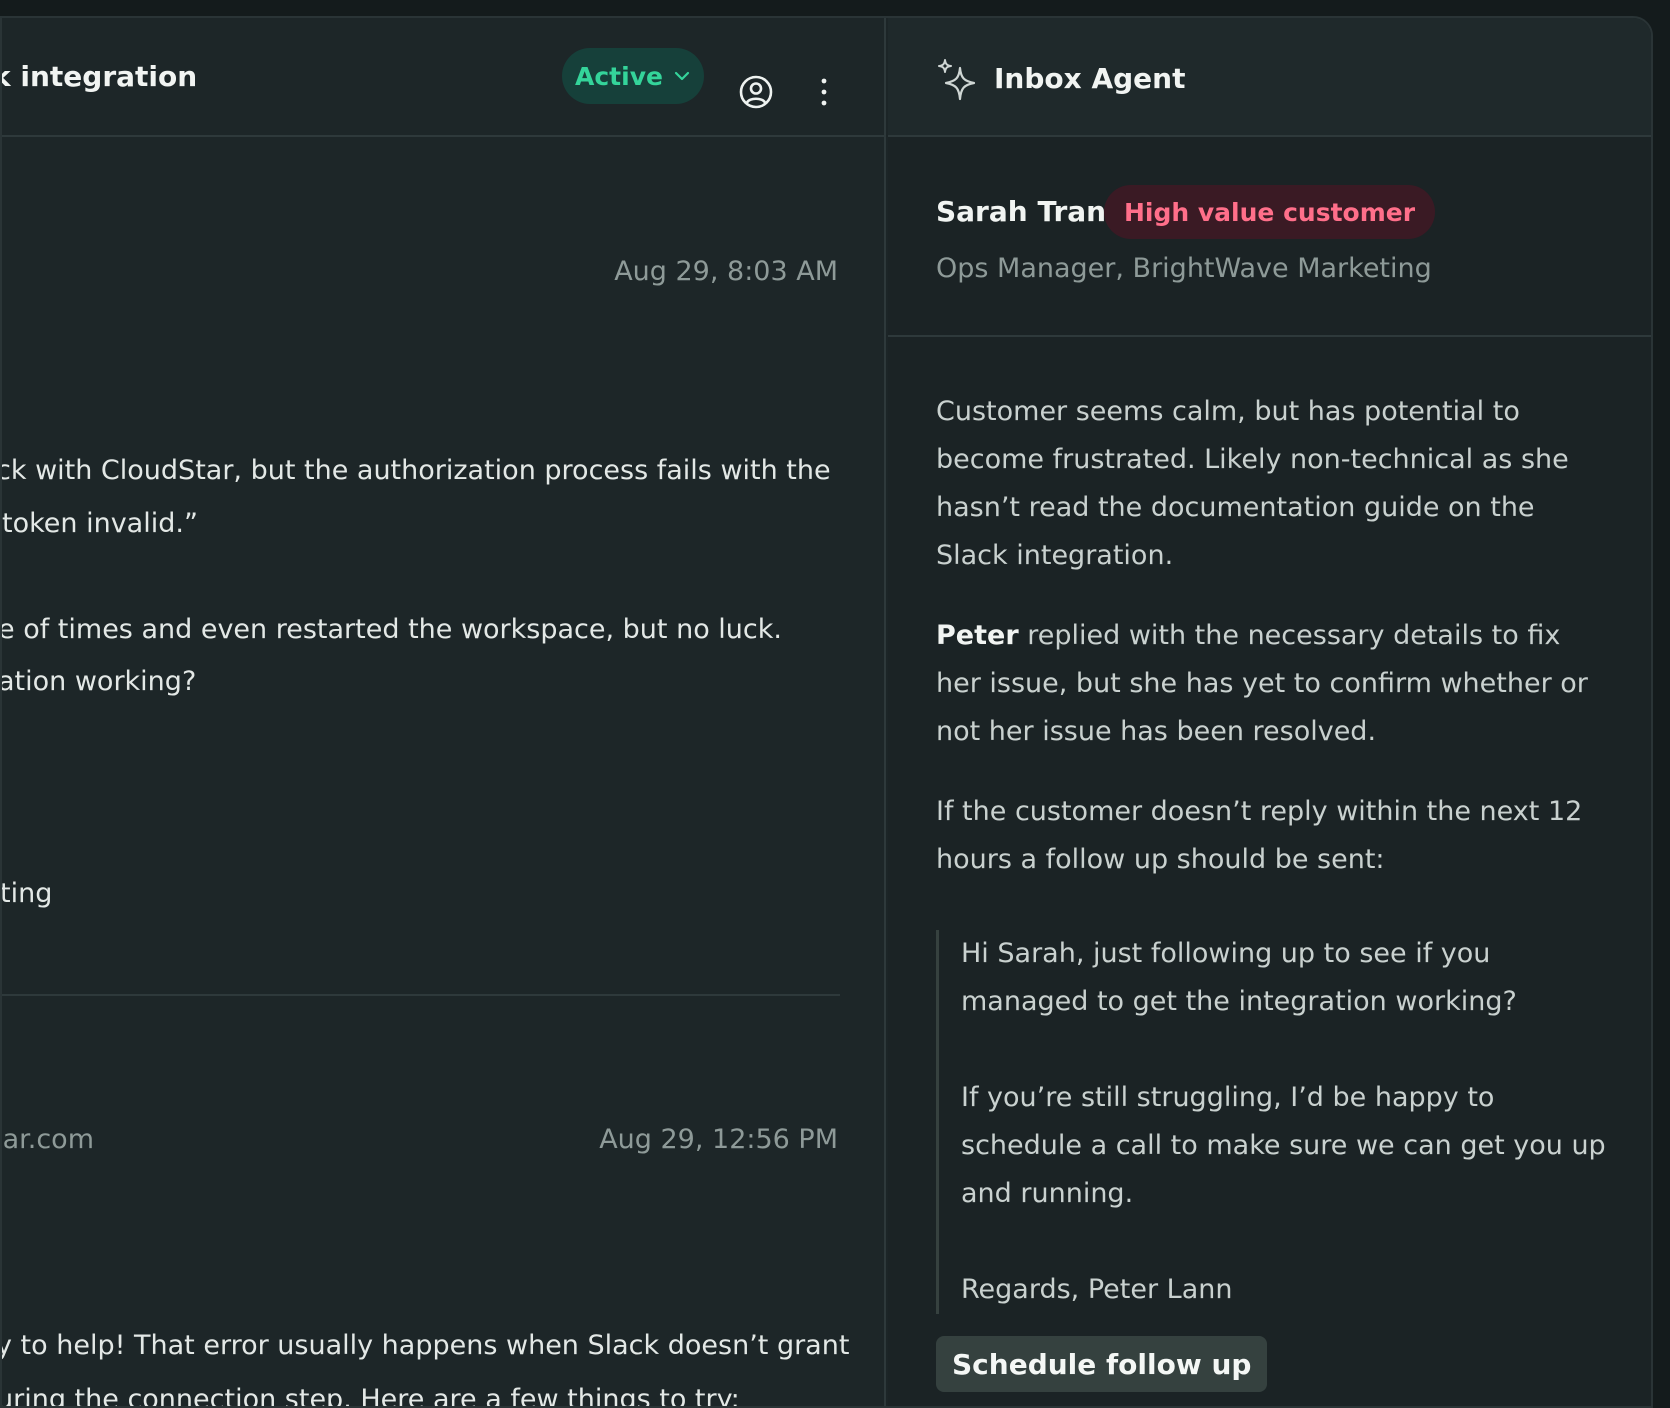  What do you see at coordinates (718, 1139) in the screenshot?
I see `message-timestamp: Aug 29, 12:56 PM` at bounding box center [718, 1139].